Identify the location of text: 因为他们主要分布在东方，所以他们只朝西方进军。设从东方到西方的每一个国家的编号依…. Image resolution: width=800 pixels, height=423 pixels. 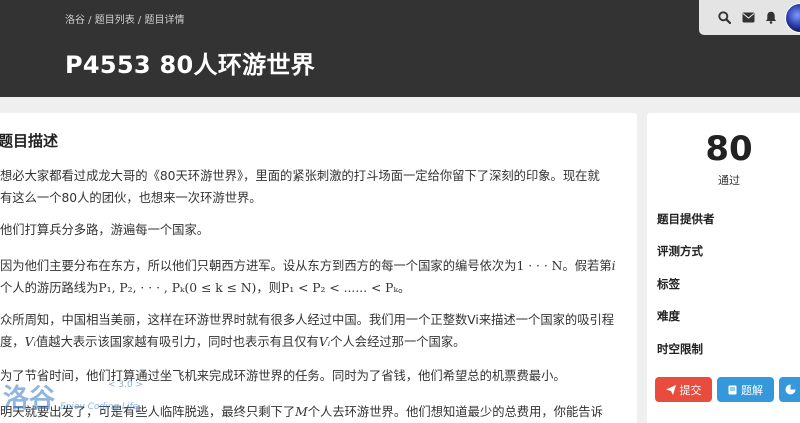
(258, 266).